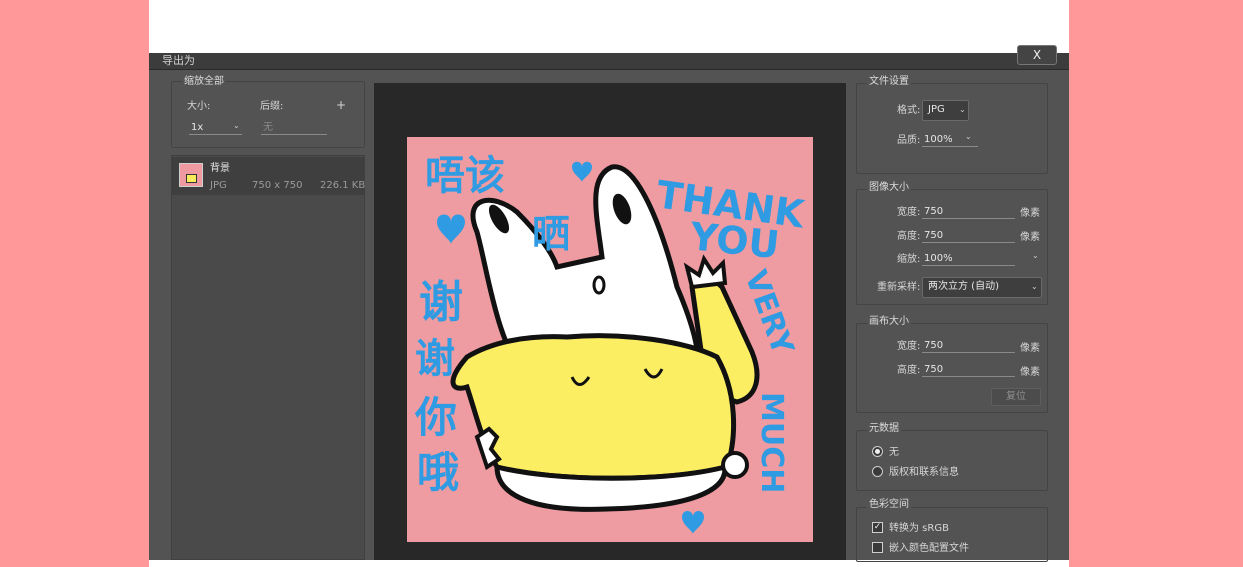  I want to click on canvas-width-value: 750, so click(934, 345).